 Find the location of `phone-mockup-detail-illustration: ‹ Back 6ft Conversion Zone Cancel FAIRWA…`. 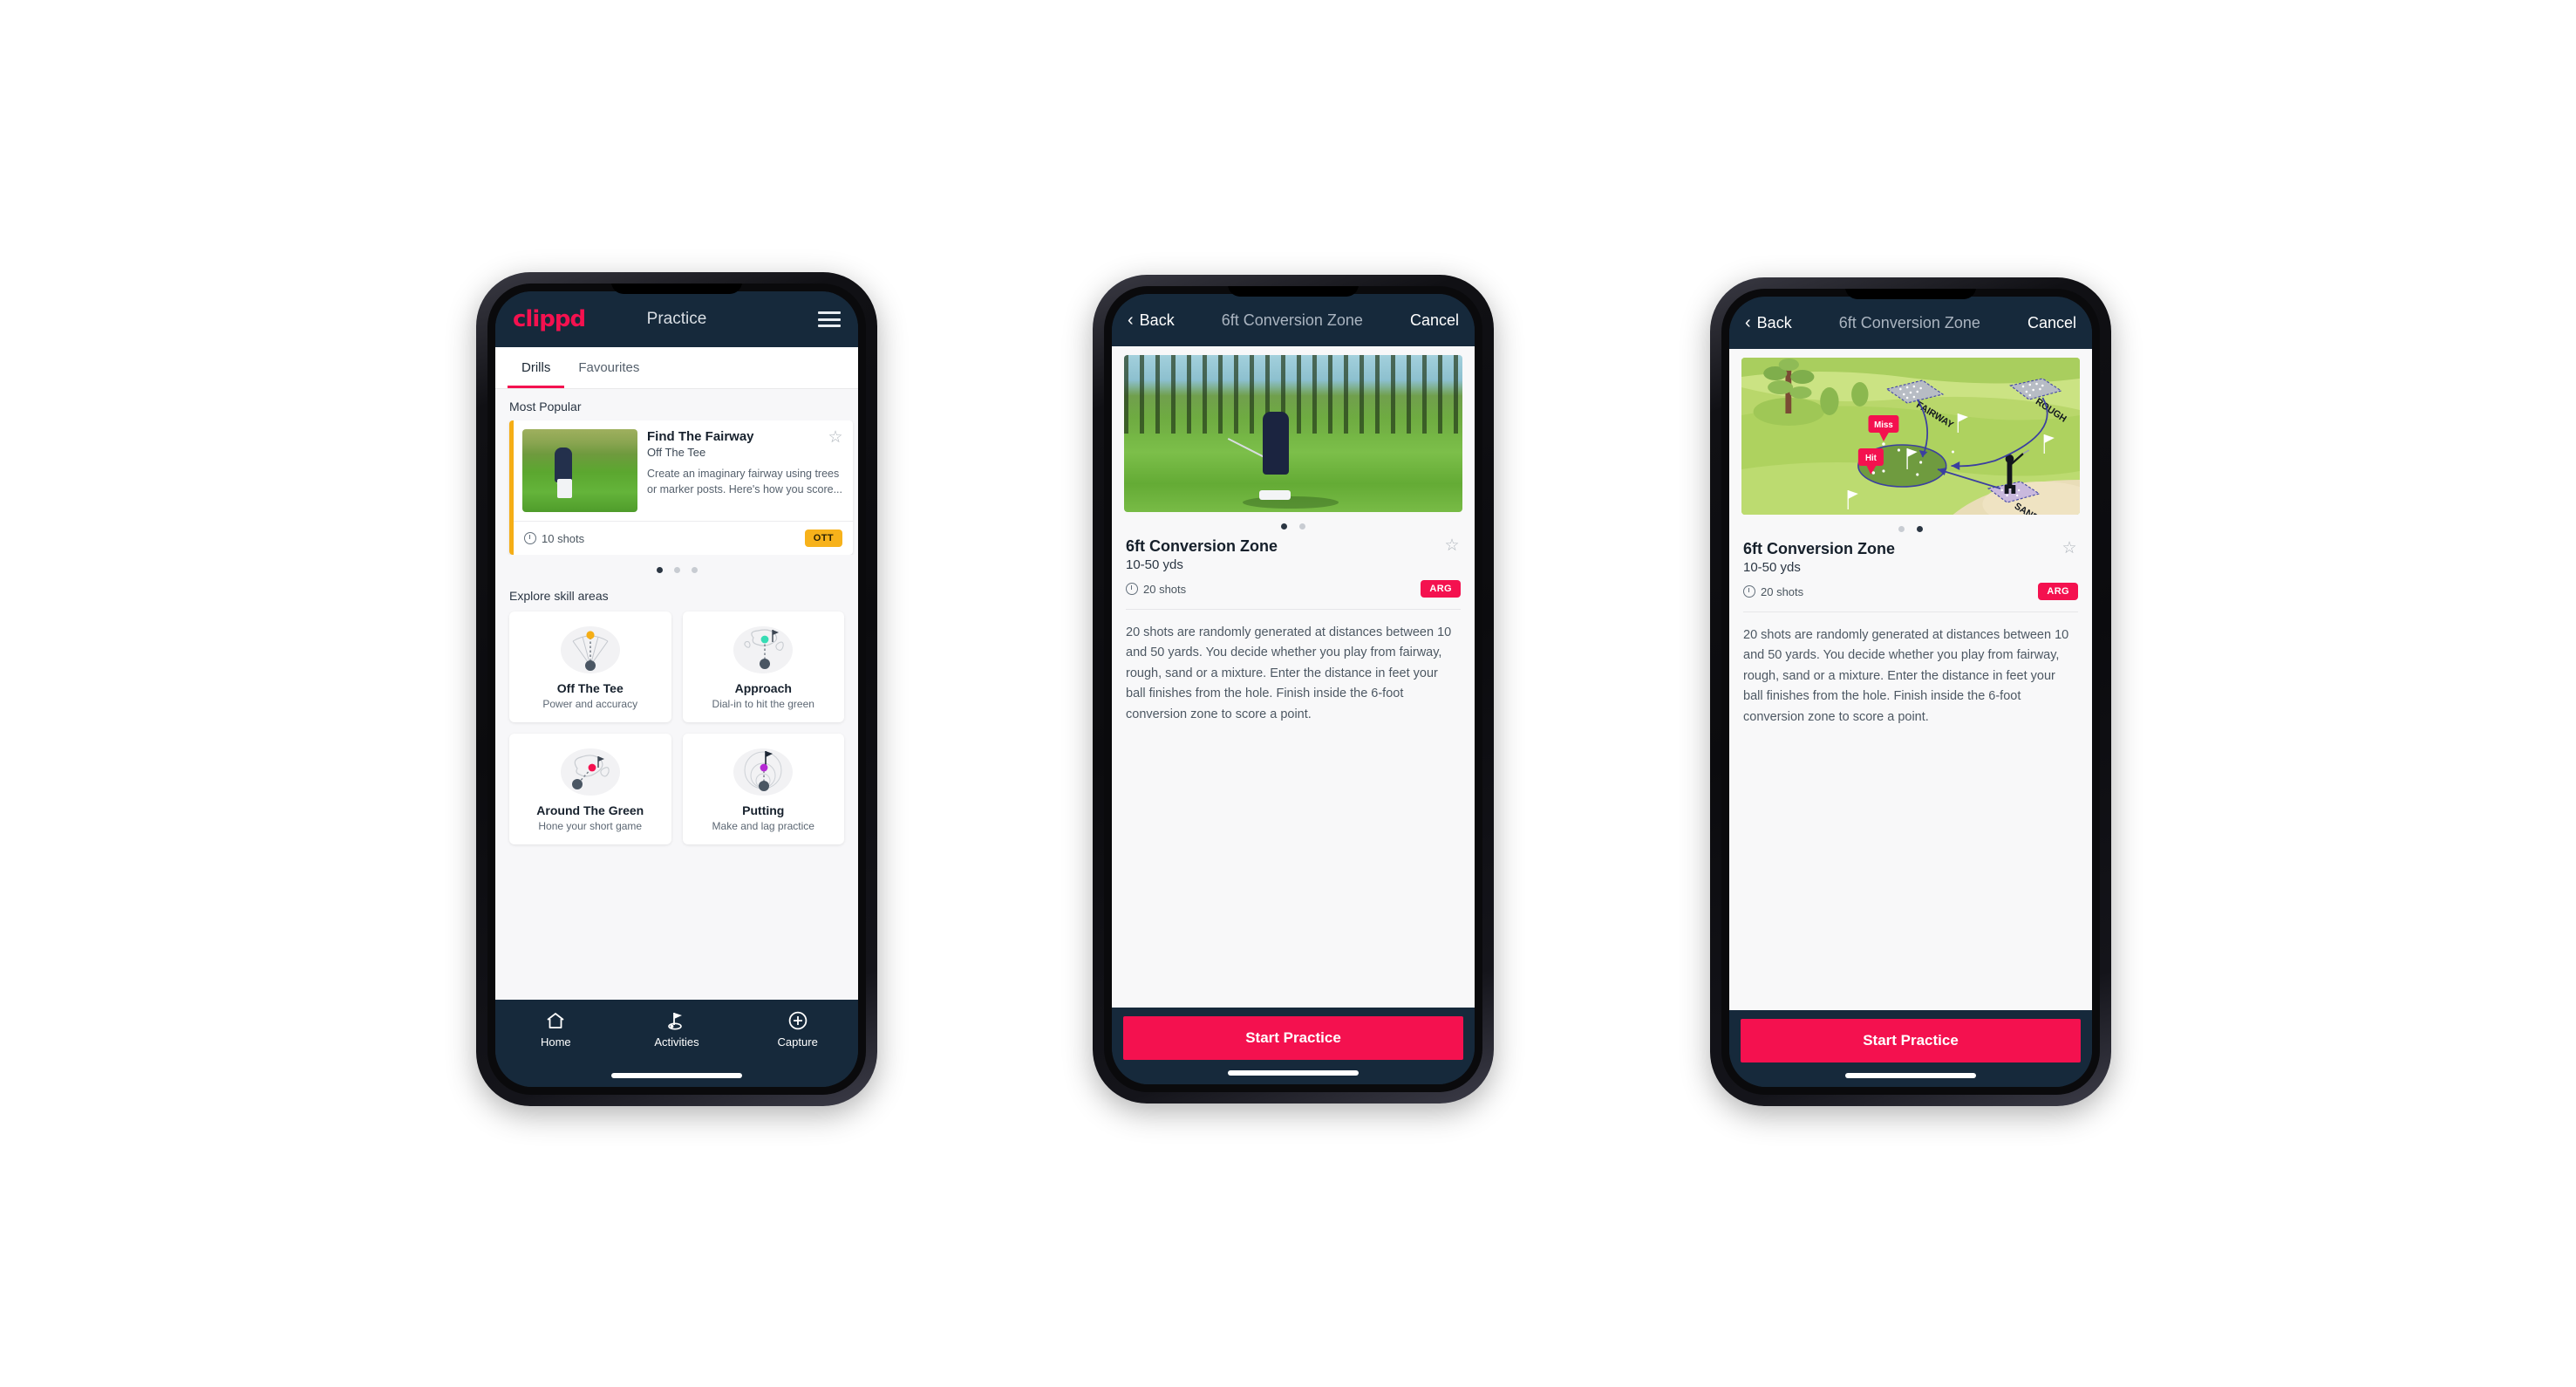

phone-mockup-detail-illustration: ‹ Back 6ft Conversion Zone Cancel FAIRWA… is located at coordinates (1911, 692).